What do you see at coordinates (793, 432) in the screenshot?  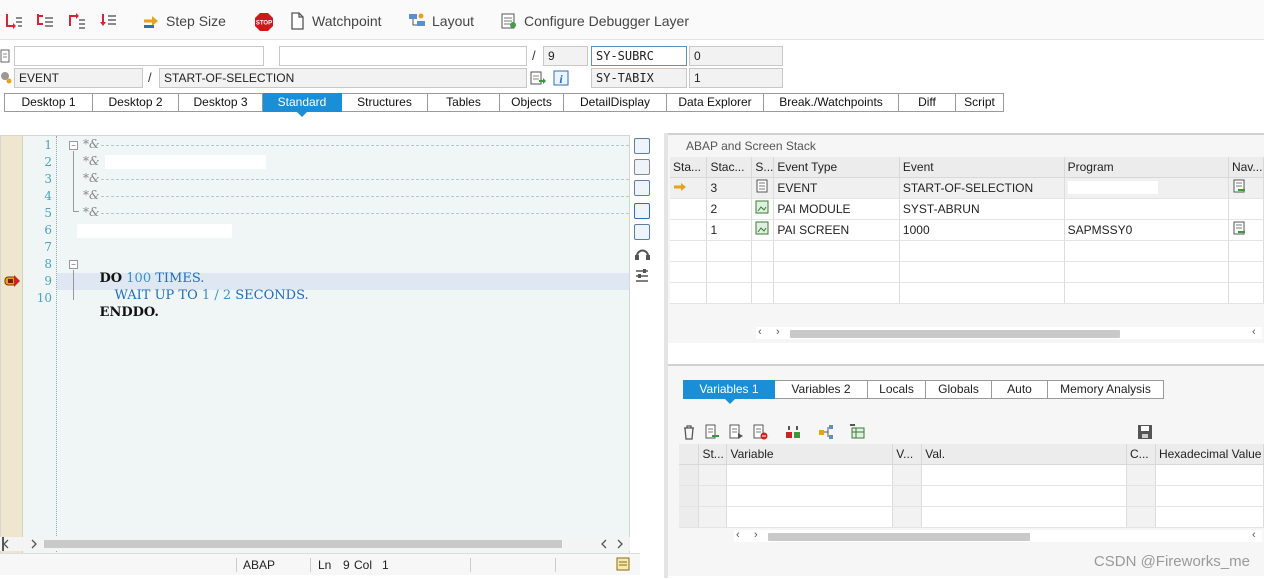 I see `split-variables-icon` at bounding box center [793, 432].